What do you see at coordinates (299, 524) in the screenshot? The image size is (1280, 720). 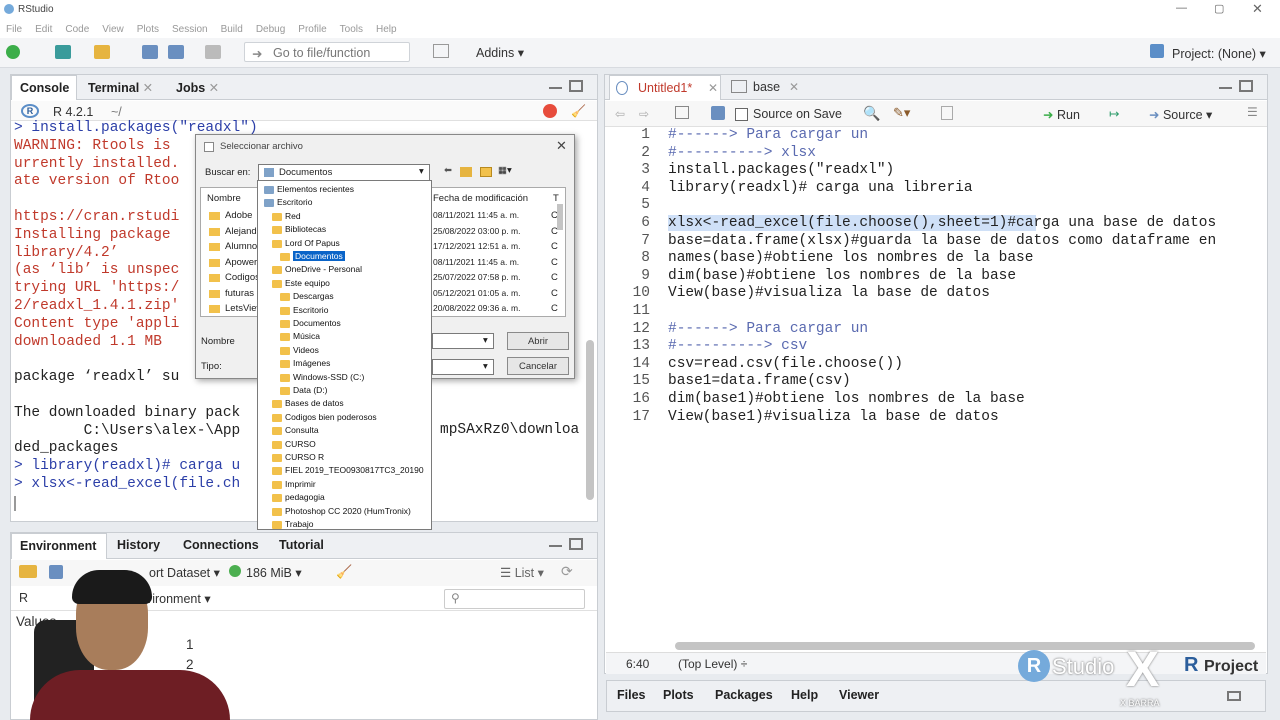 I see `dropdown-item: Trabajo` at bounding box center [299, 524].